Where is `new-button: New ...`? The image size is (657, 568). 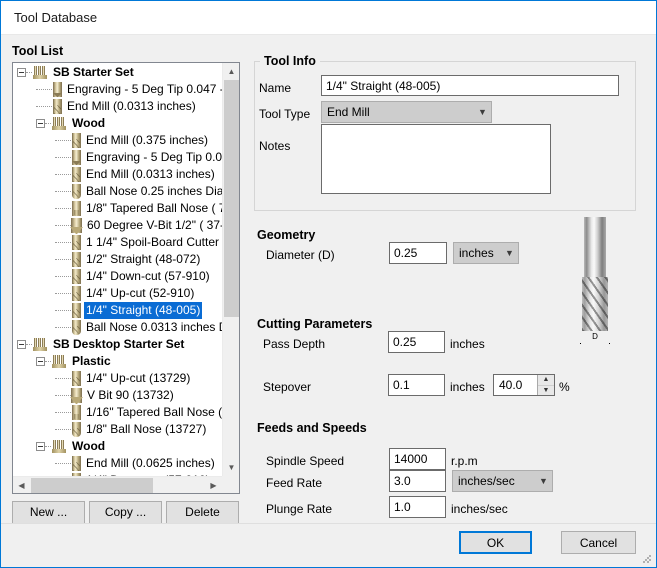
new-button: New ... is located at coordinates (48, 512).